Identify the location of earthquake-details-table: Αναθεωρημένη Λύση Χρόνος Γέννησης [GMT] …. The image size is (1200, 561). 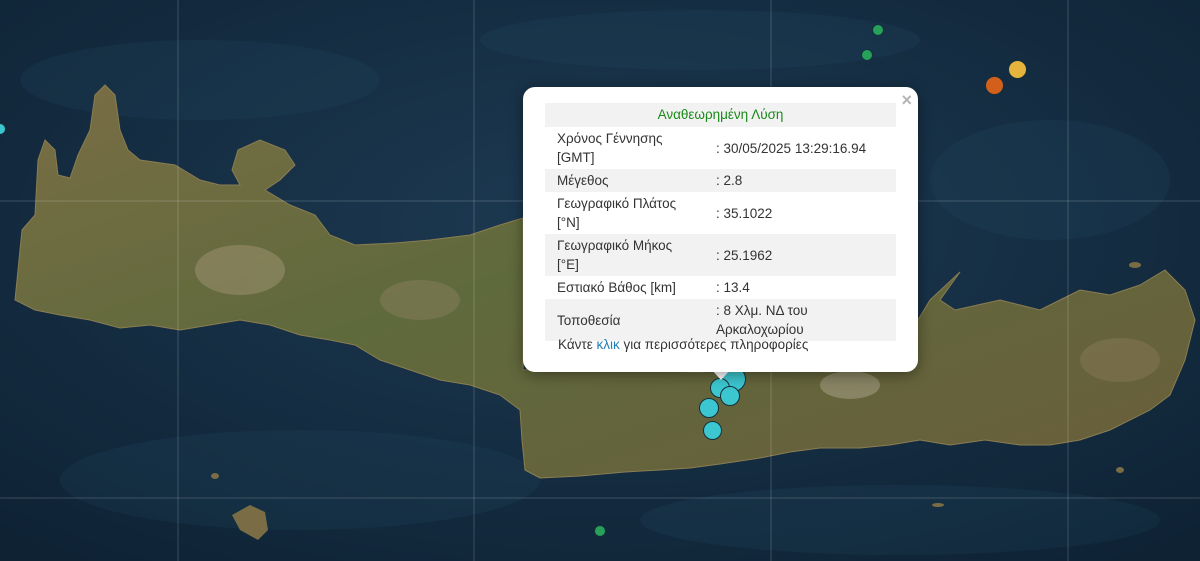
(720, 222).